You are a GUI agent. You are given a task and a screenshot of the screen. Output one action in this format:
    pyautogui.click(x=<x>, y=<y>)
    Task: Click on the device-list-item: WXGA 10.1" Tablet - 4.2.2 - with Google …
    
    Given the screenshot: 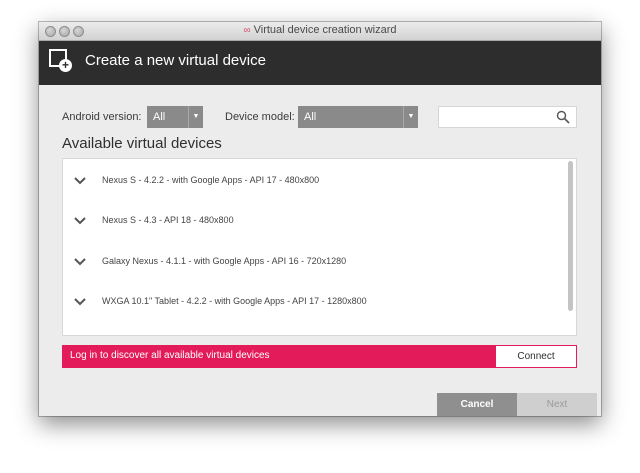 What is the action you would take?
    pyautogui.click(x=315, y=302)
    